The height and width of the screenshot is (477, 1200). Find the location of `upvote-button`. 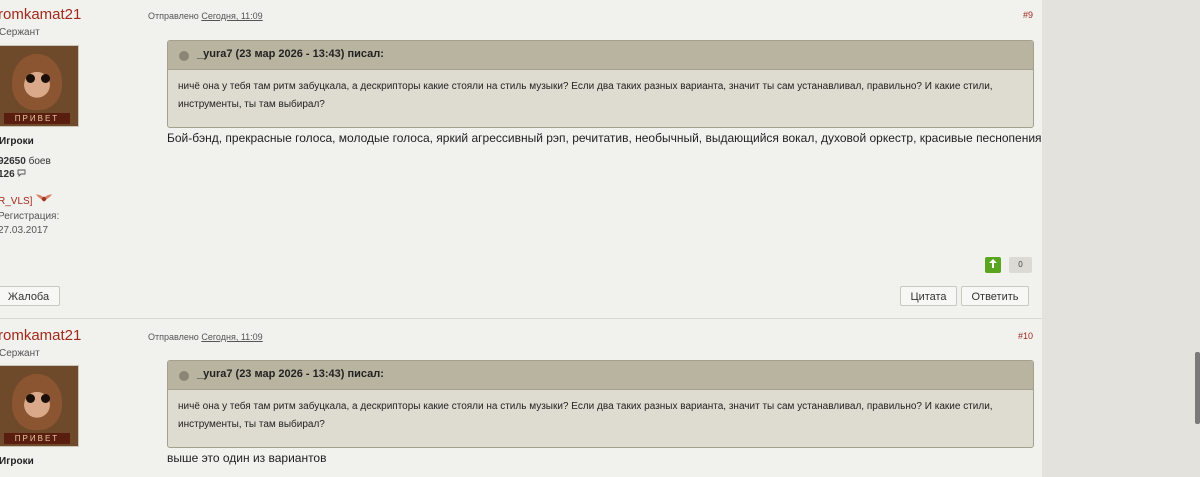

upvote-button is located at coordinates (993, 265).